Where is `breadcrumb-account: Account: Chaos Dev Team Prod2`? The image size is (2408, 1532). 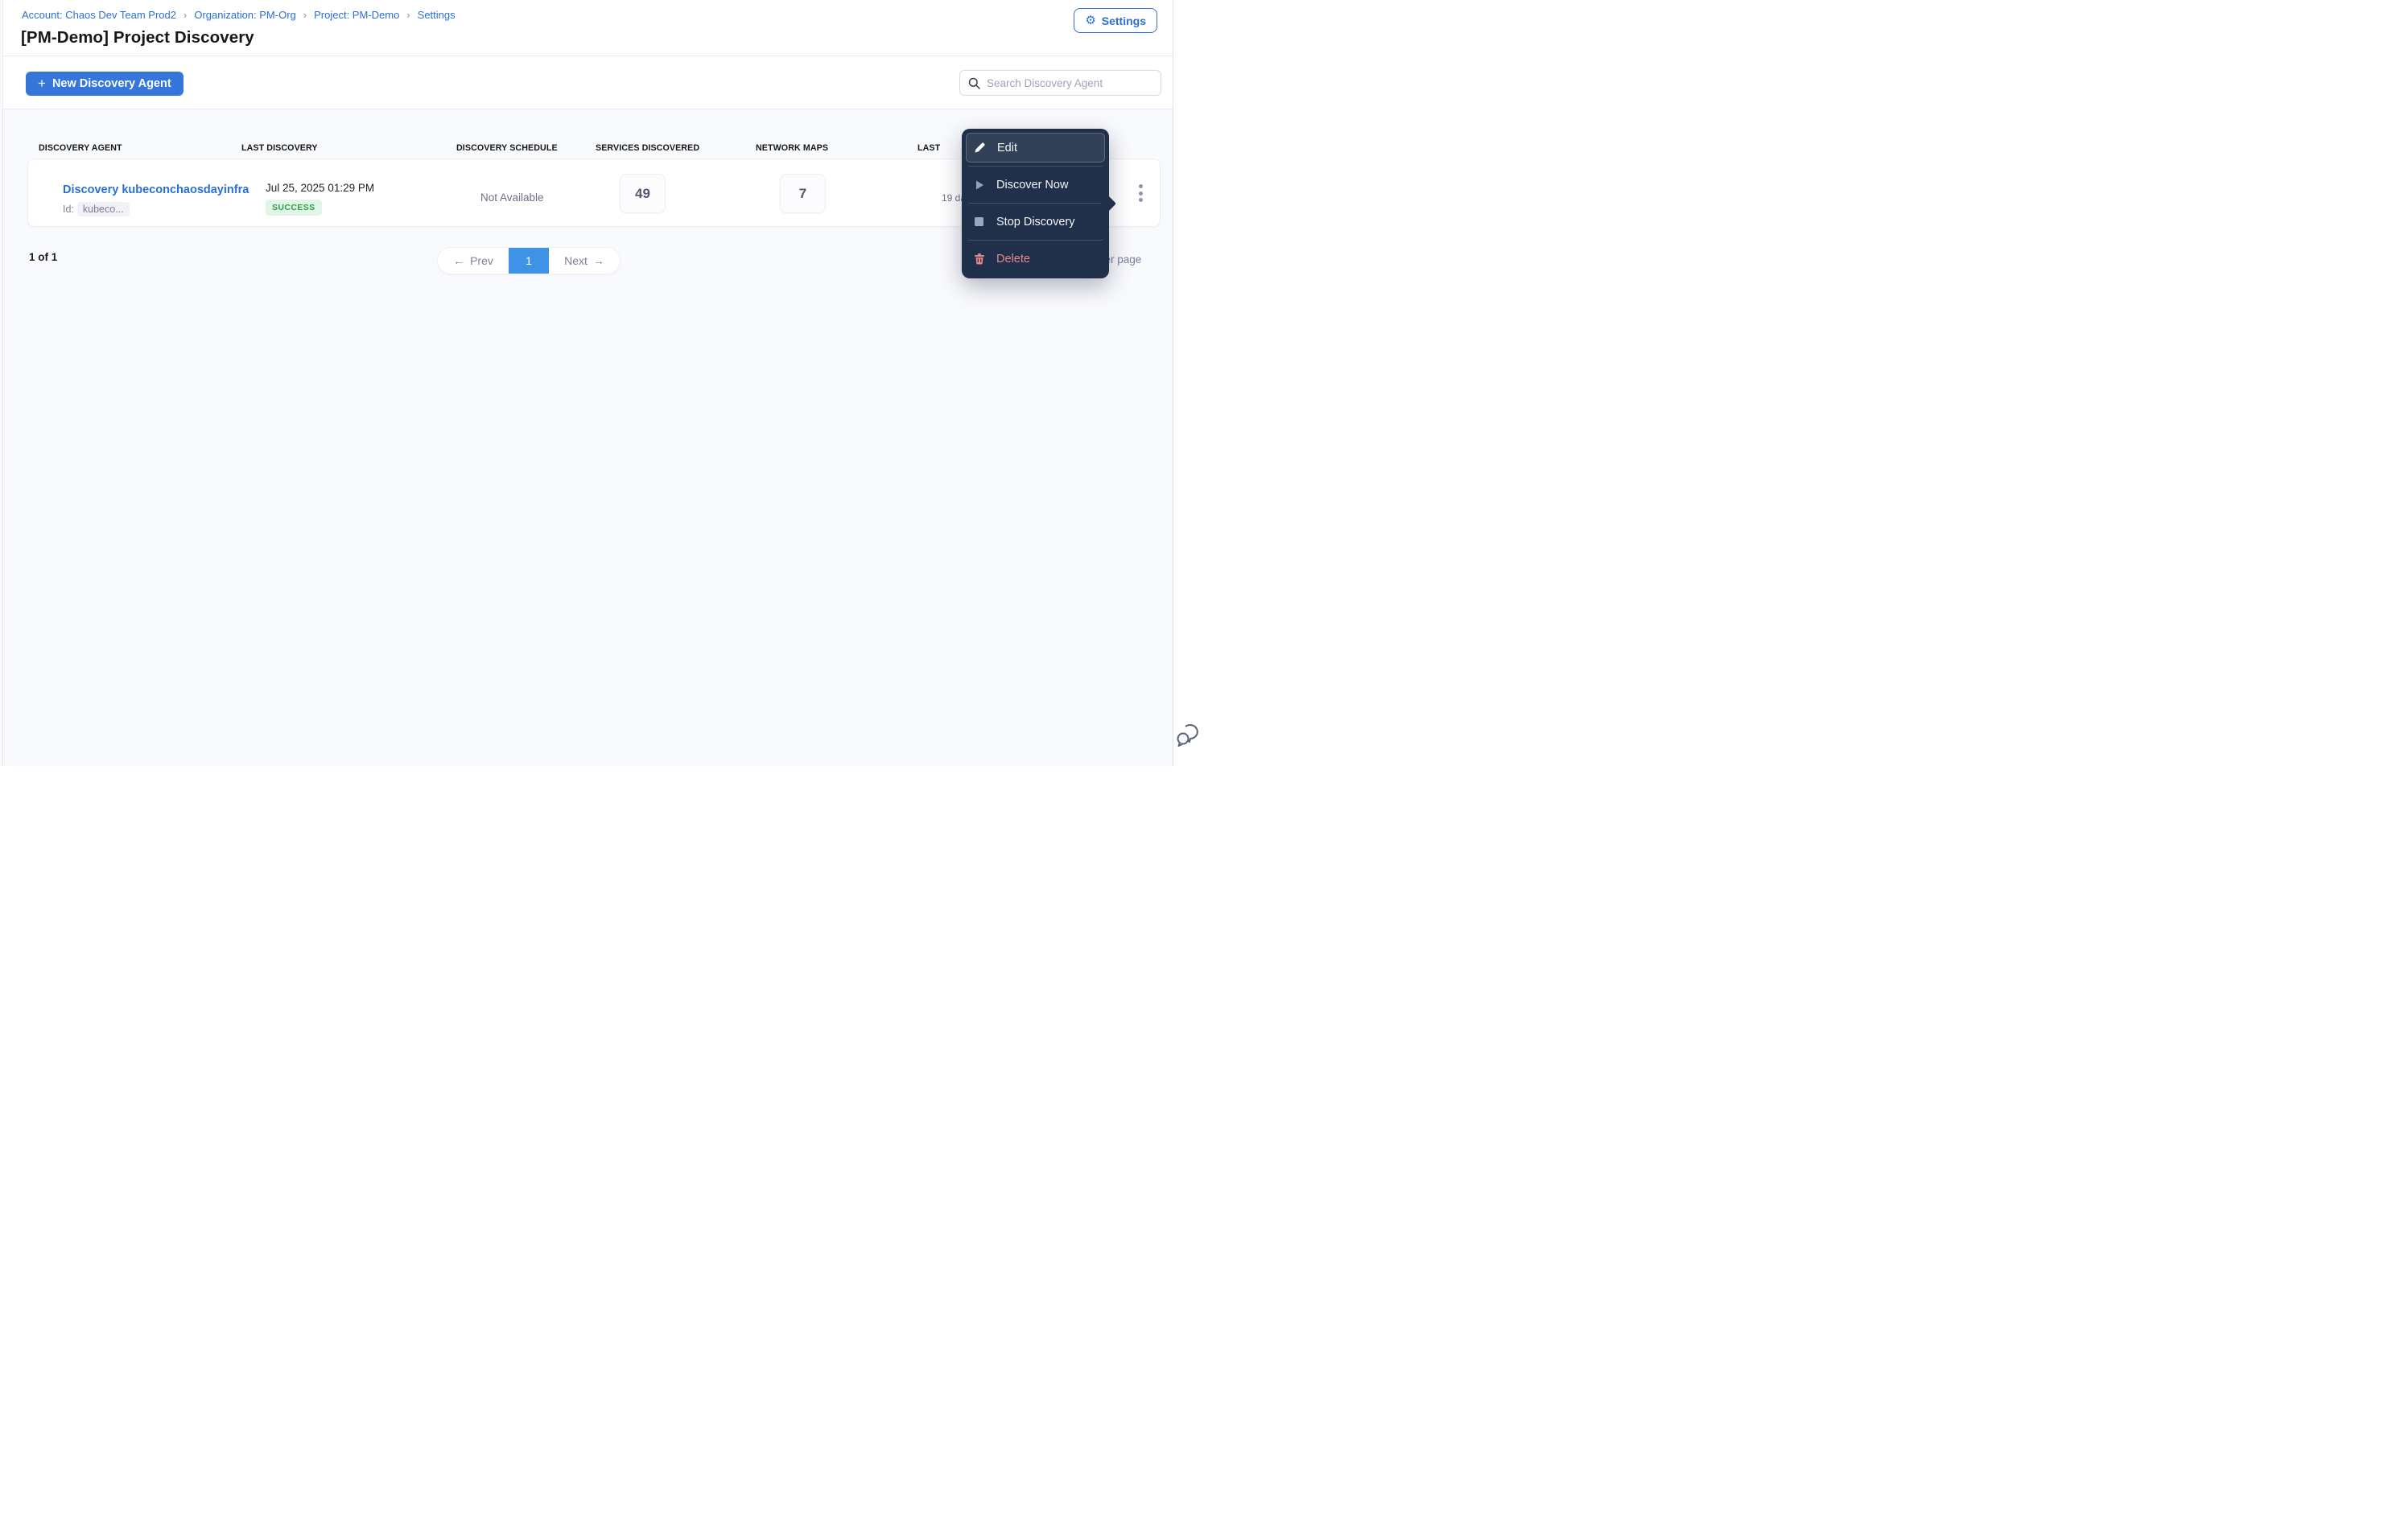 breadcrumb-account: Account: Chaos Dev Team Prod2 is located at coordinates (99, 15).